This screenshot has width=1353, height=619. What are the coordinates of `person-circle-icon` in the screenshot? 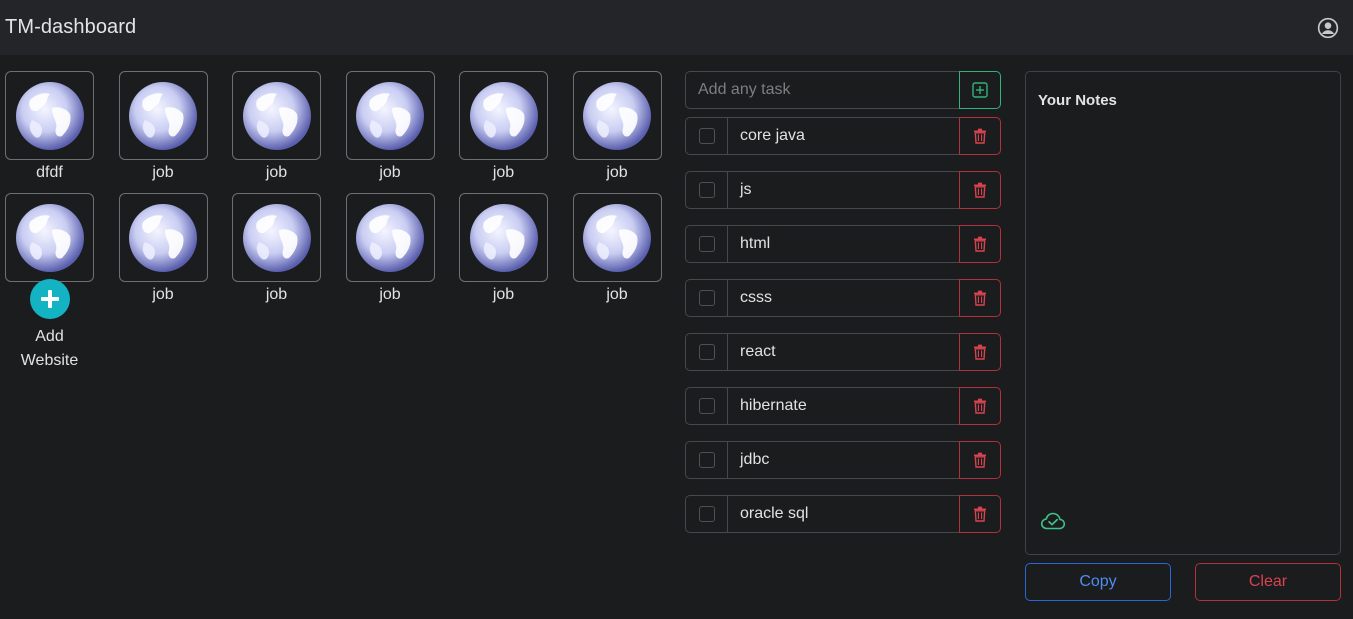 It's located at (1328, 27).